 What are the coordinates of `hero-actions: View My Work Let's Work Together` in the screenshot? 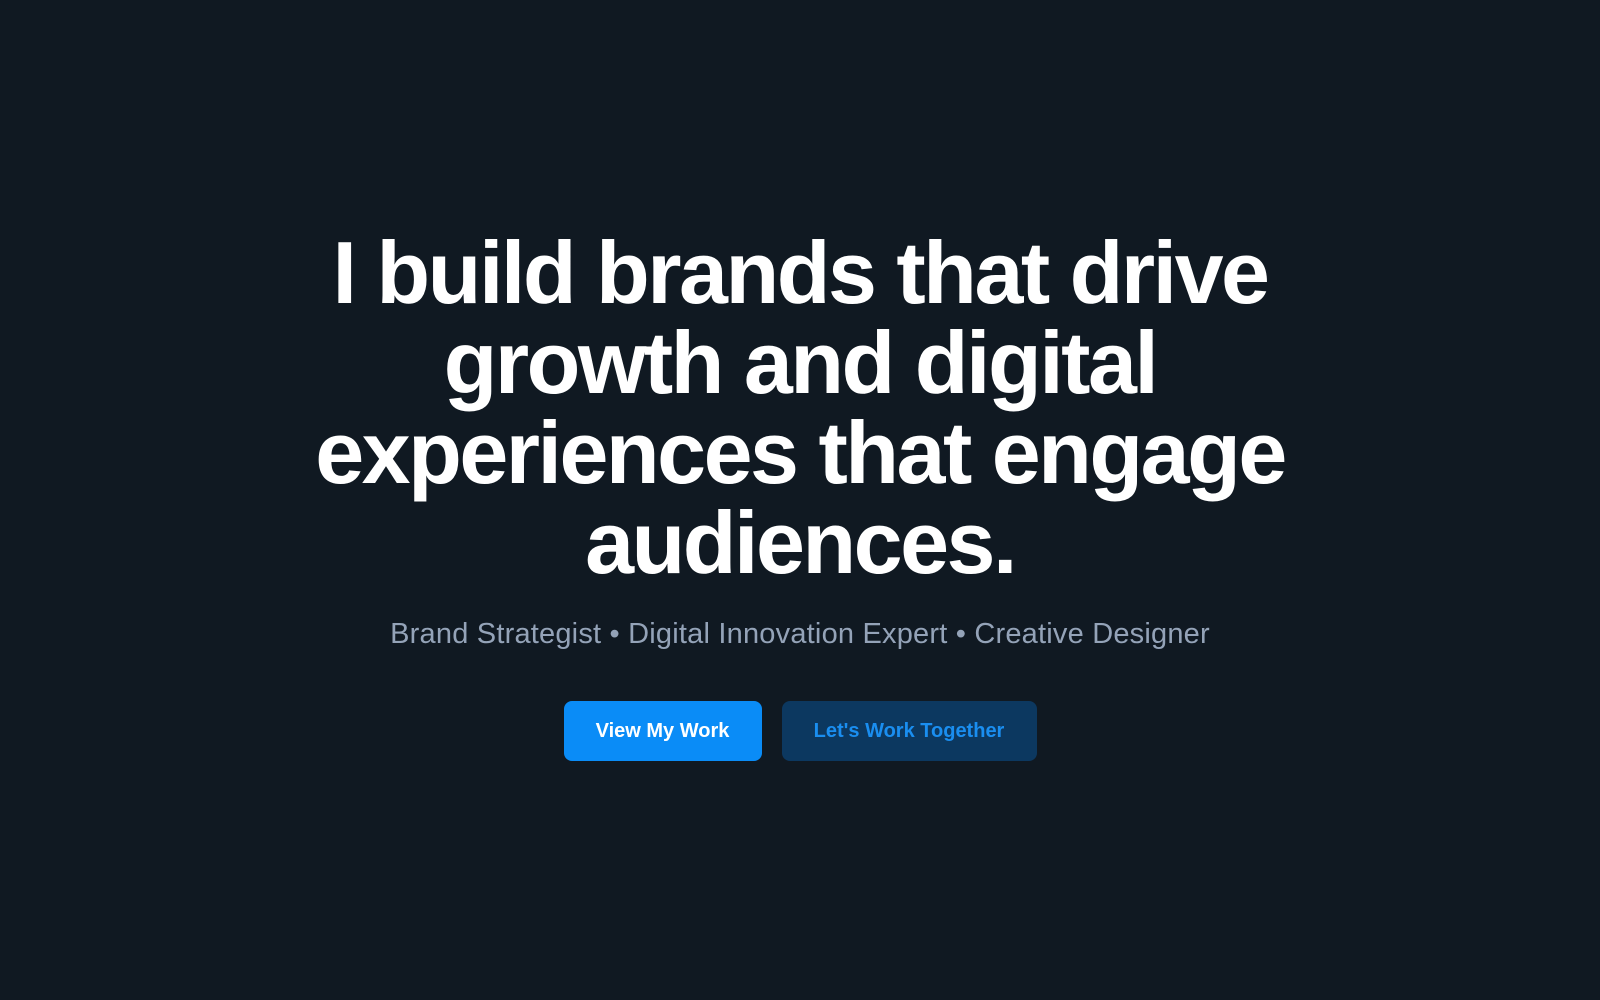 It's located at (800, 731).